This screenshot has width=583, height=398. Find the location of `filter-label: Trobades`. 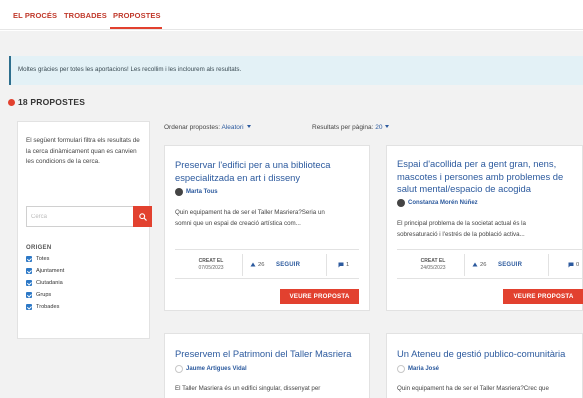

filter-label: Trobades is located at coordinates (48, 307).